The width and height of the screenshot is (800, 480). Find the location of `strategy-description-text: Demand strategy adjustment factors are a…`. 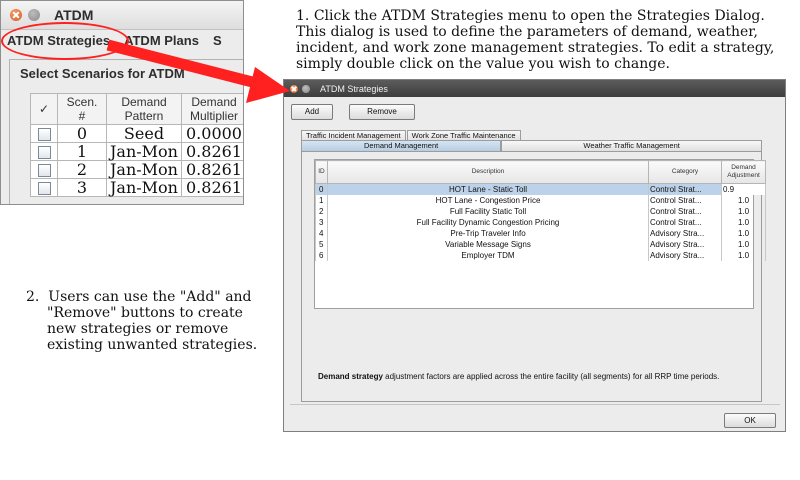

strategy-description-text: Demand strategy adjustment factors are a… is located at coordinates (538, 377).